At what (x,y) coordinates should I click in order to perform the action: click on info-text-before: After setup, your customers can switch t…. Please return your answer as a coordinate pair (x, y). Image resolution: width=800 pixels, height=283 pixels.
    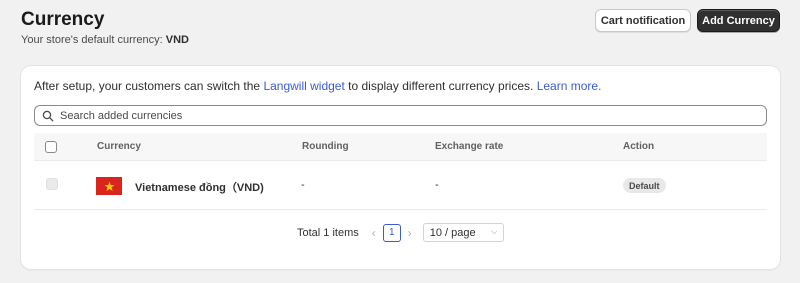
    Looking at the image, I should click on (149, 86).